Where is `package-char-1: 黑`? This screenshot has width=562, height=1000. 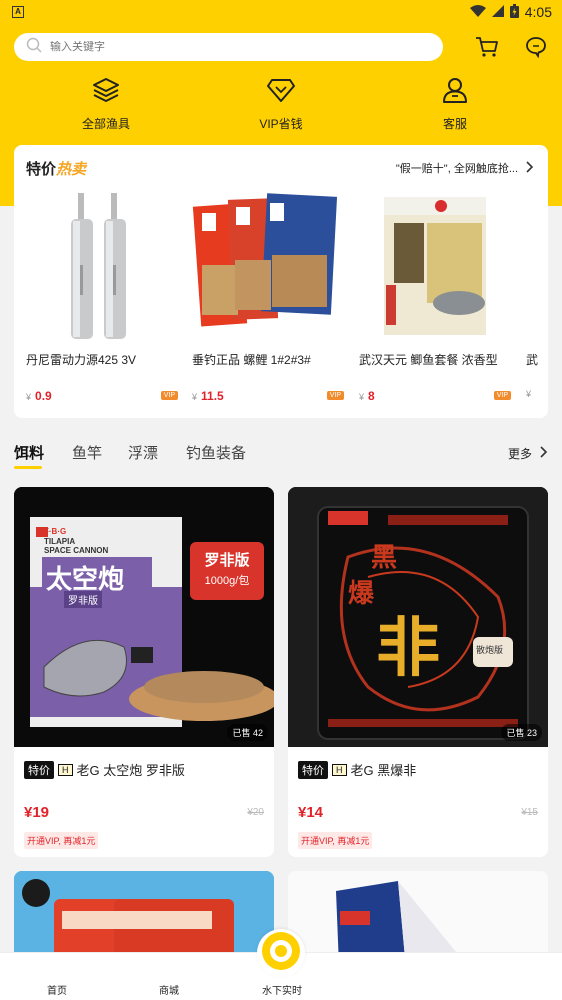 package-char-1: 黑 is located at coordinates (384, 557).